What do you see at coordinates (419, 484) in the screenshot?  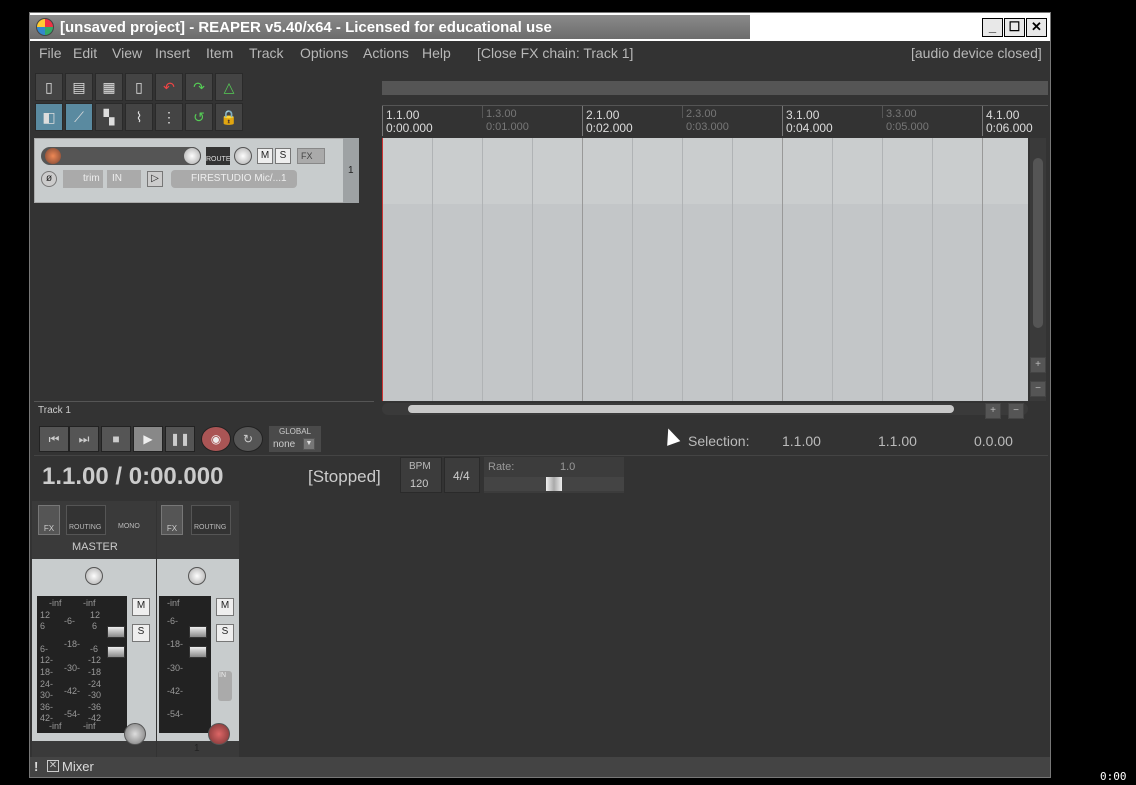 I see `bpm-value: 120` at bounding box center [419, 484].